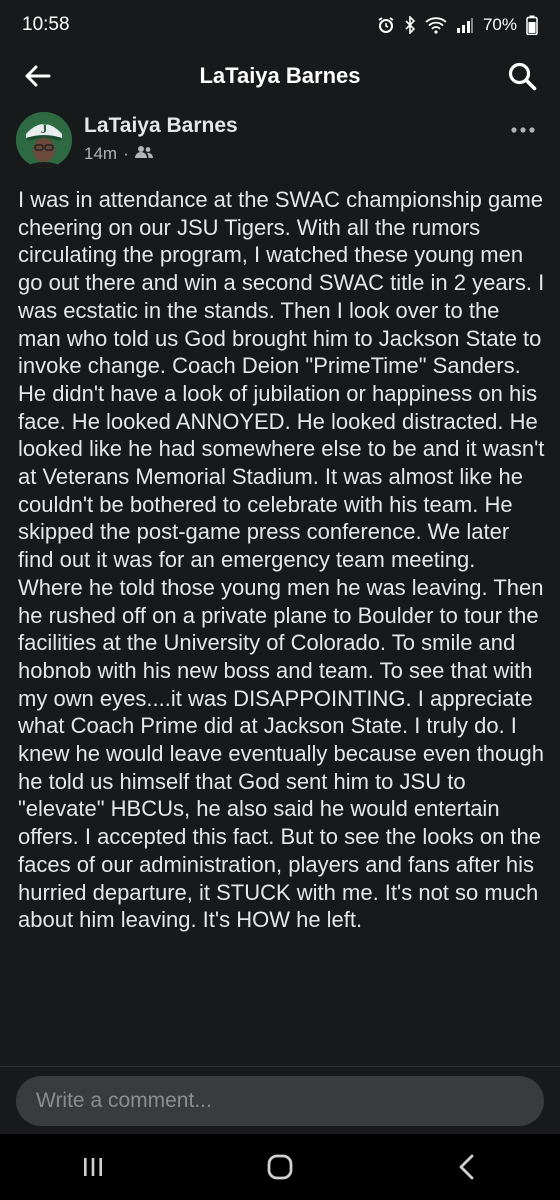 The height and width of the screenshot is (1200, 560). Describe the element at coordinates (523, 127) in the screenshot. I see `more-options-icon` at that location.